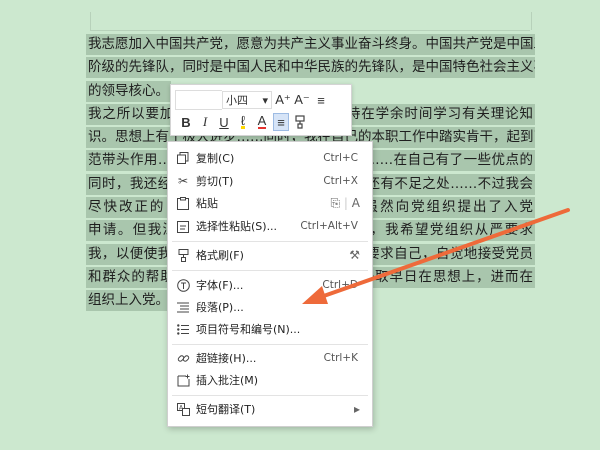  I want to click on annotation-arrow, so click(436, 256).